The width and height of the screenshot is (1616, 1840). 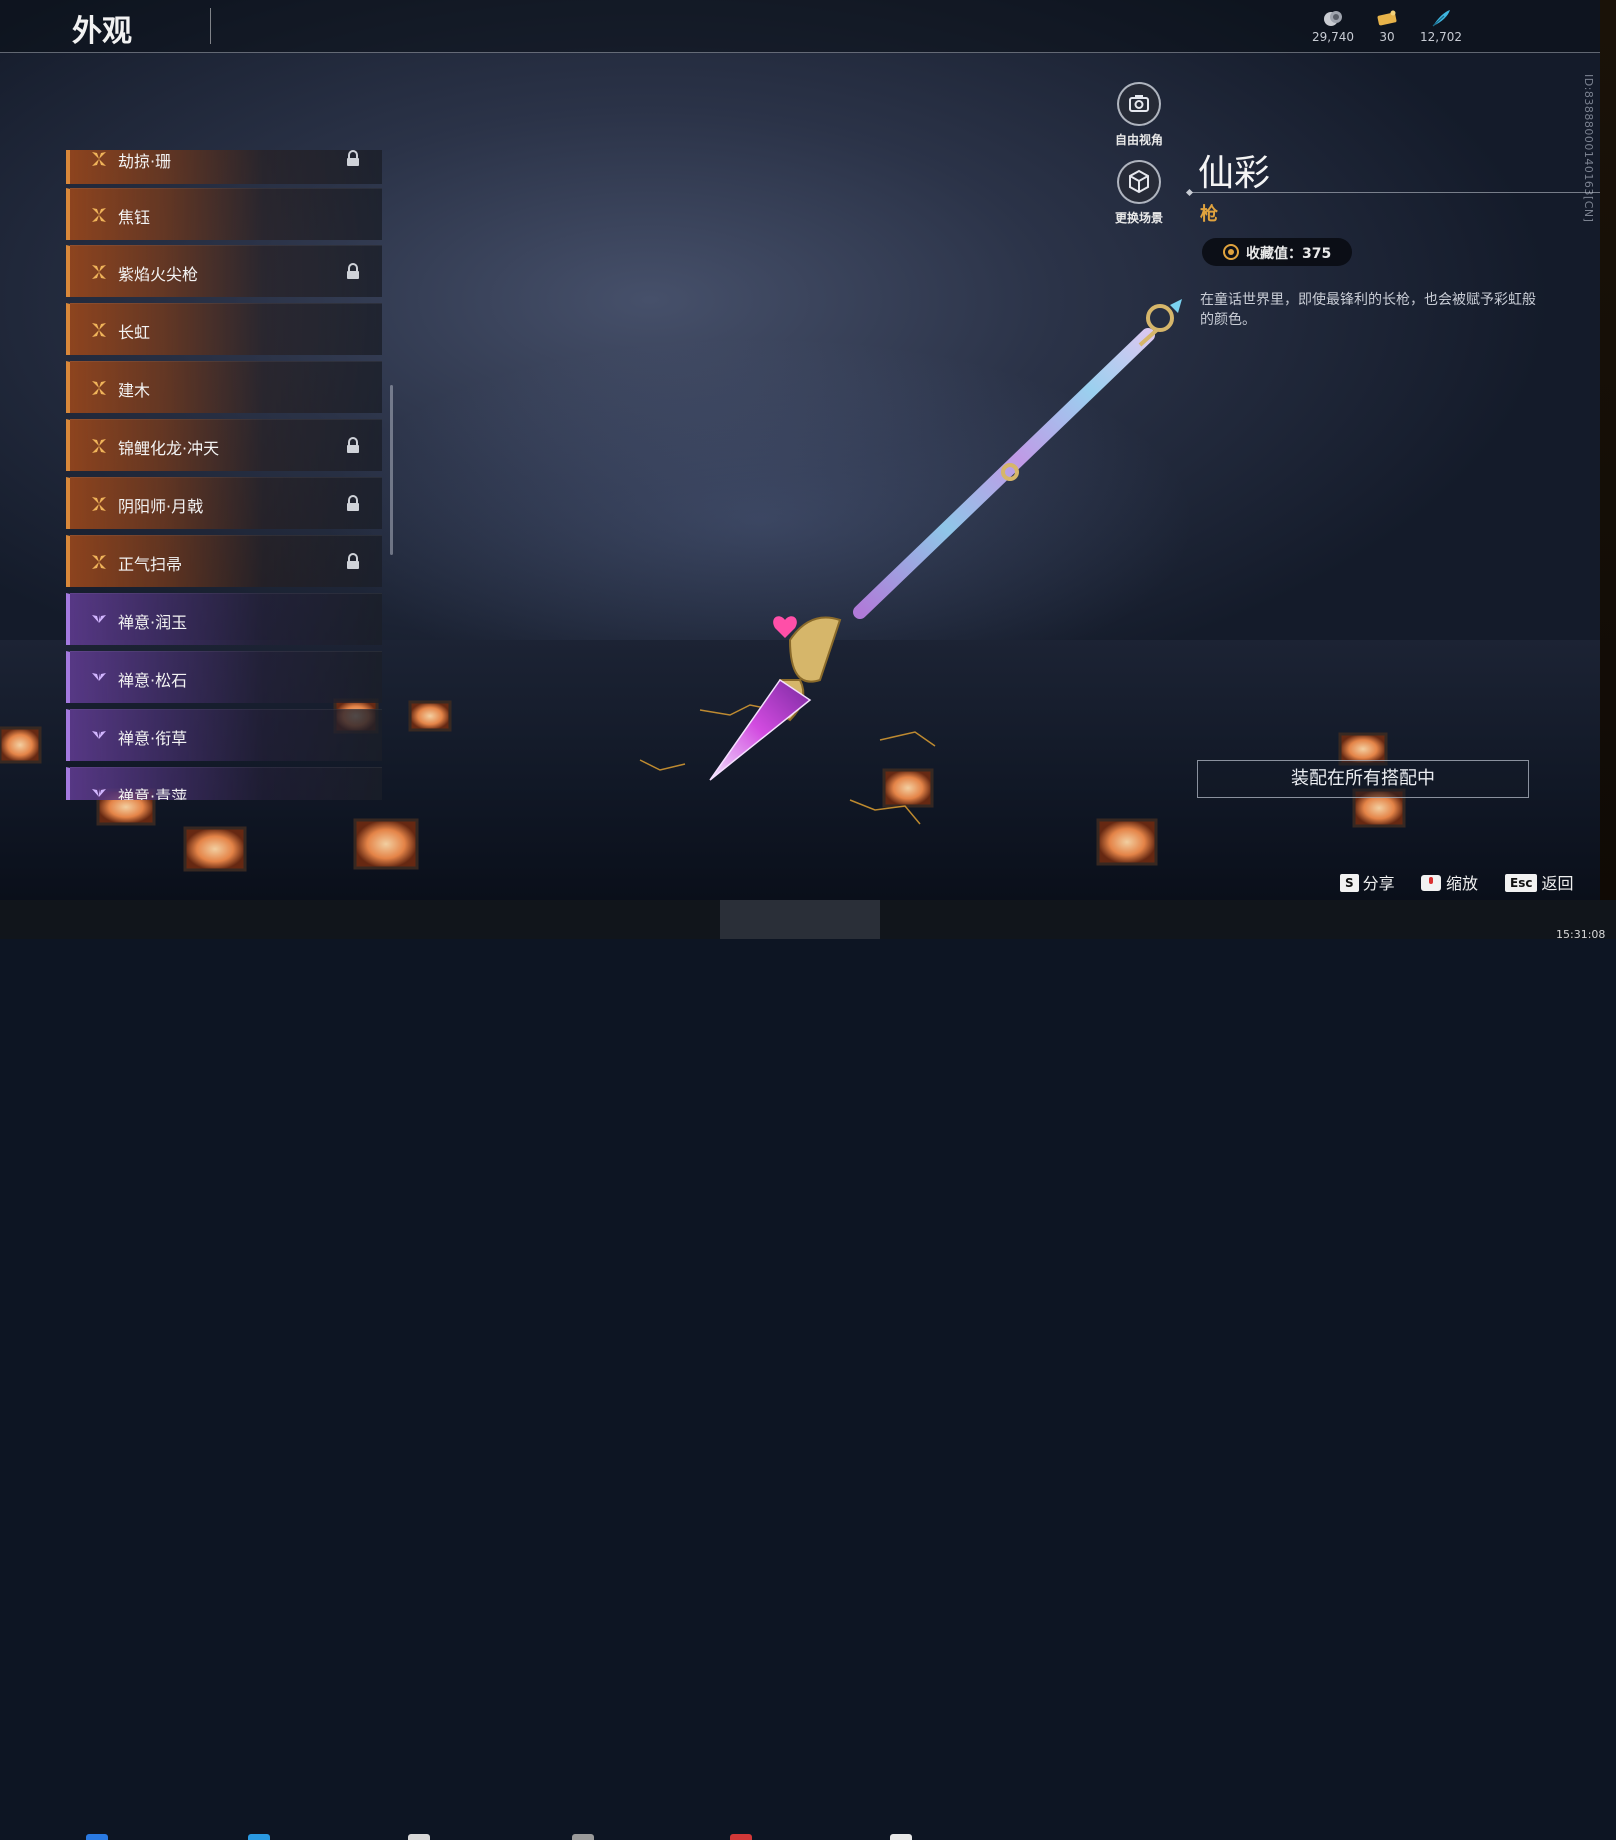 What do you see at coordinates (224, 735) in the screenshot?
I see `list-item: 禅意·衔草` at bounding box center [224, 735].